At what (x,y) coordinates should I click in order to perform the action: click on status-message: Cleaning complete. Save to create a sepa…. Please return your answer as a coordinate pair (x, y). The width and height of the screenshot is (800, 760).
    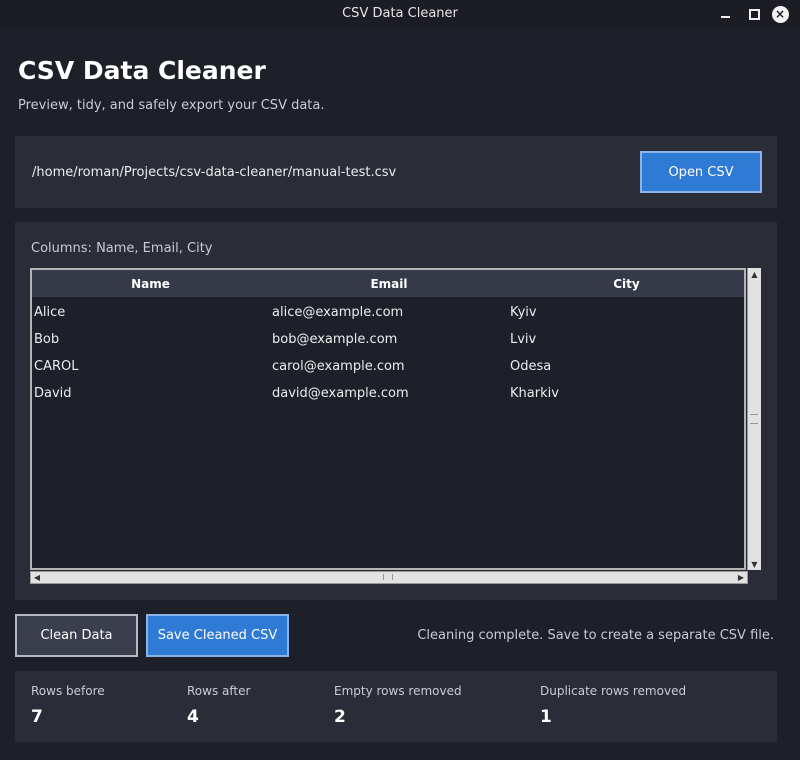
    Looking at the image, I should click on (595, 635).